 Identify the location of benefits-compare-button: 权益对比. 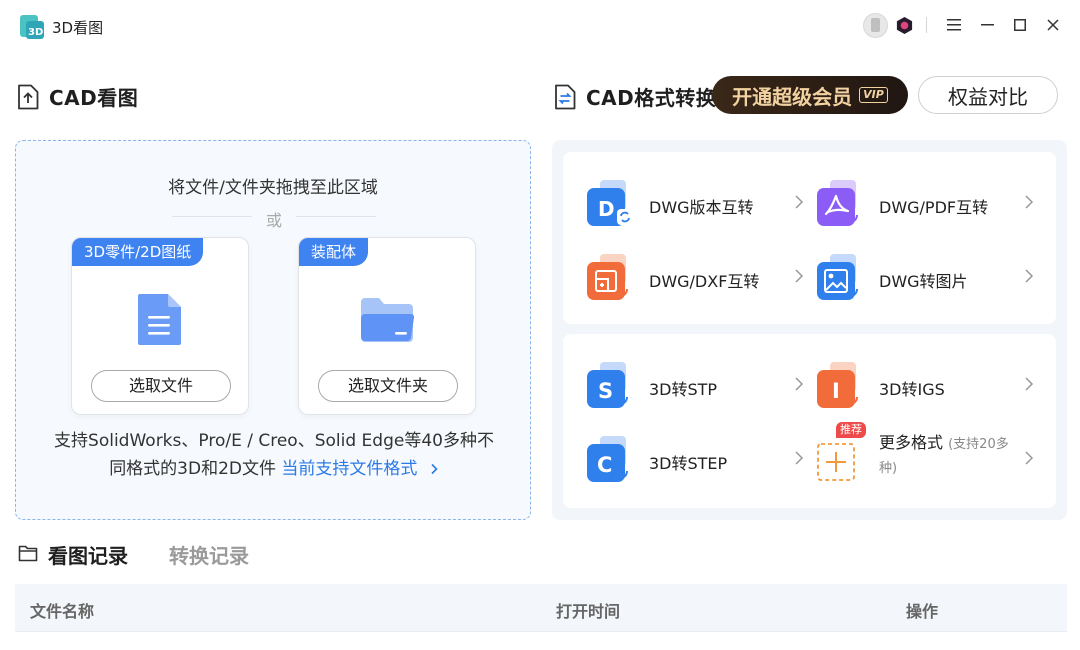
(988, 95).